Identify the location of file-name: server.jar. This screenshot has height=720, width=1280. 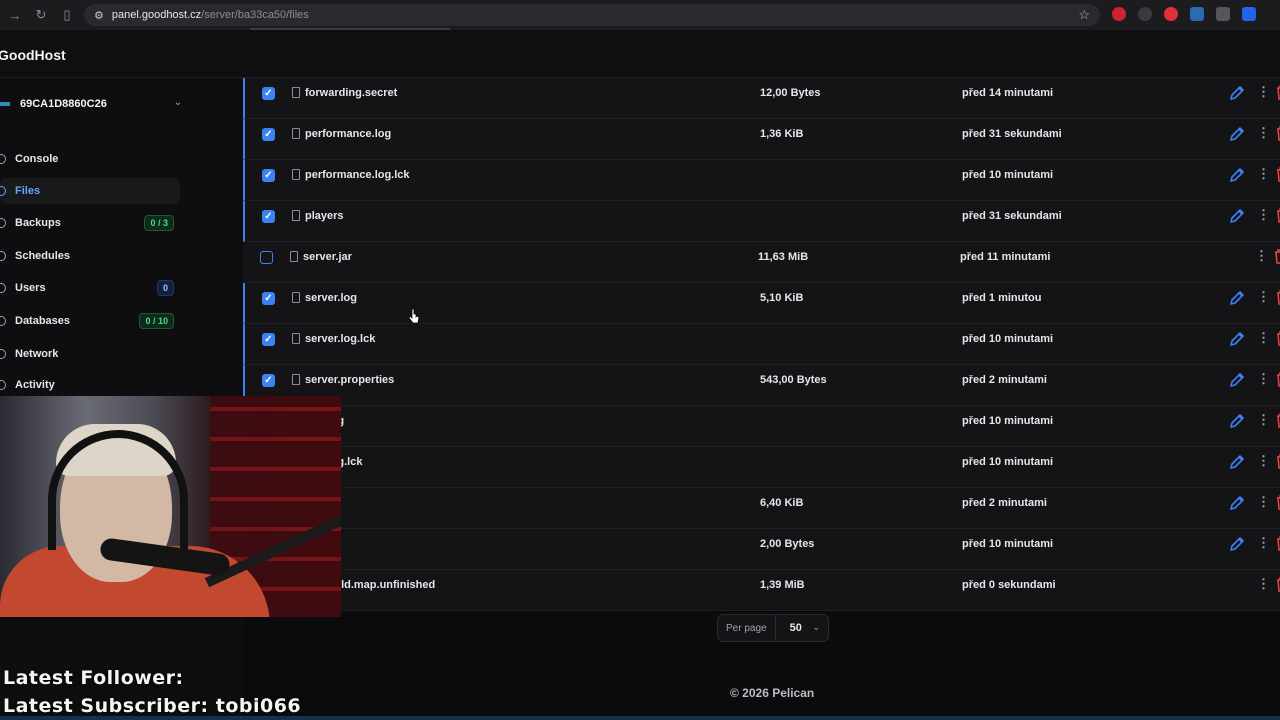
(327, 257).